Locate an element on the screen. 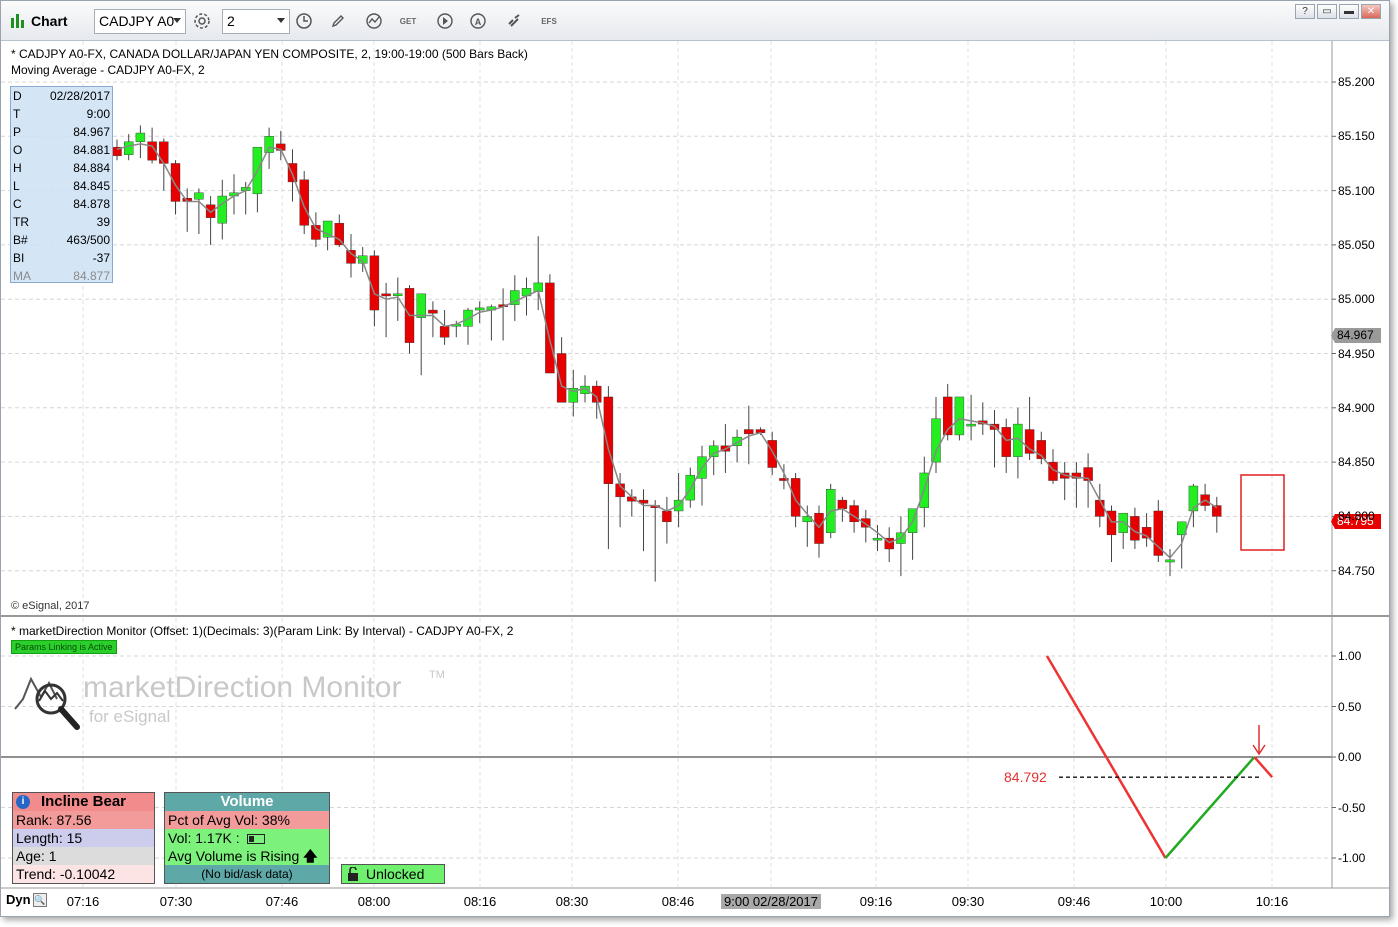 The width and height of the screenshot is (1398, 927). data-window-row: C 84.878 is located at coordinates (61, 206).